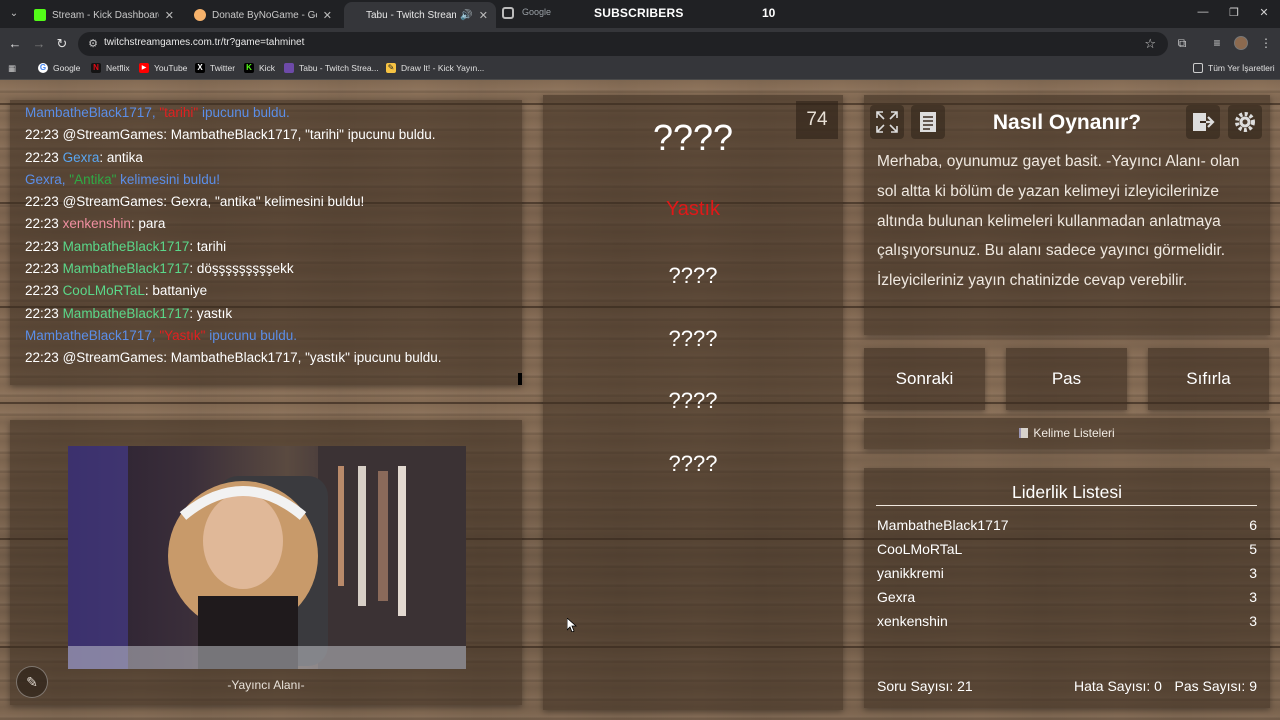  I want to click on error-count: Hata Sayısı: 0, so click(1118, 686).